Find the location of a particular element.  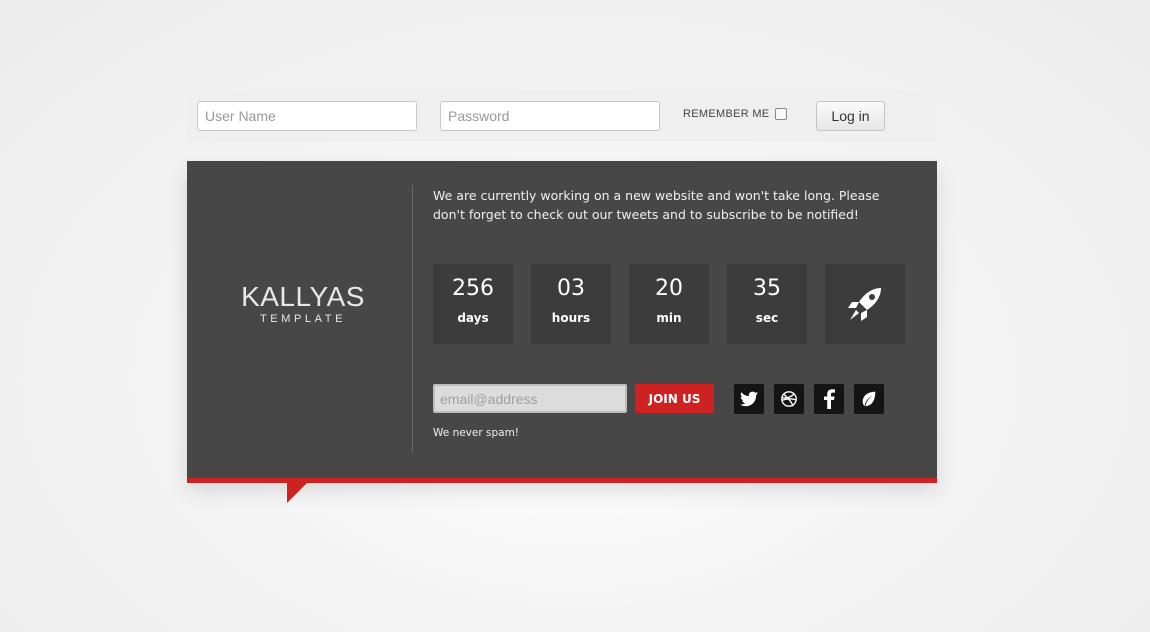

rocket-icon is located at coordinates (864, 304).